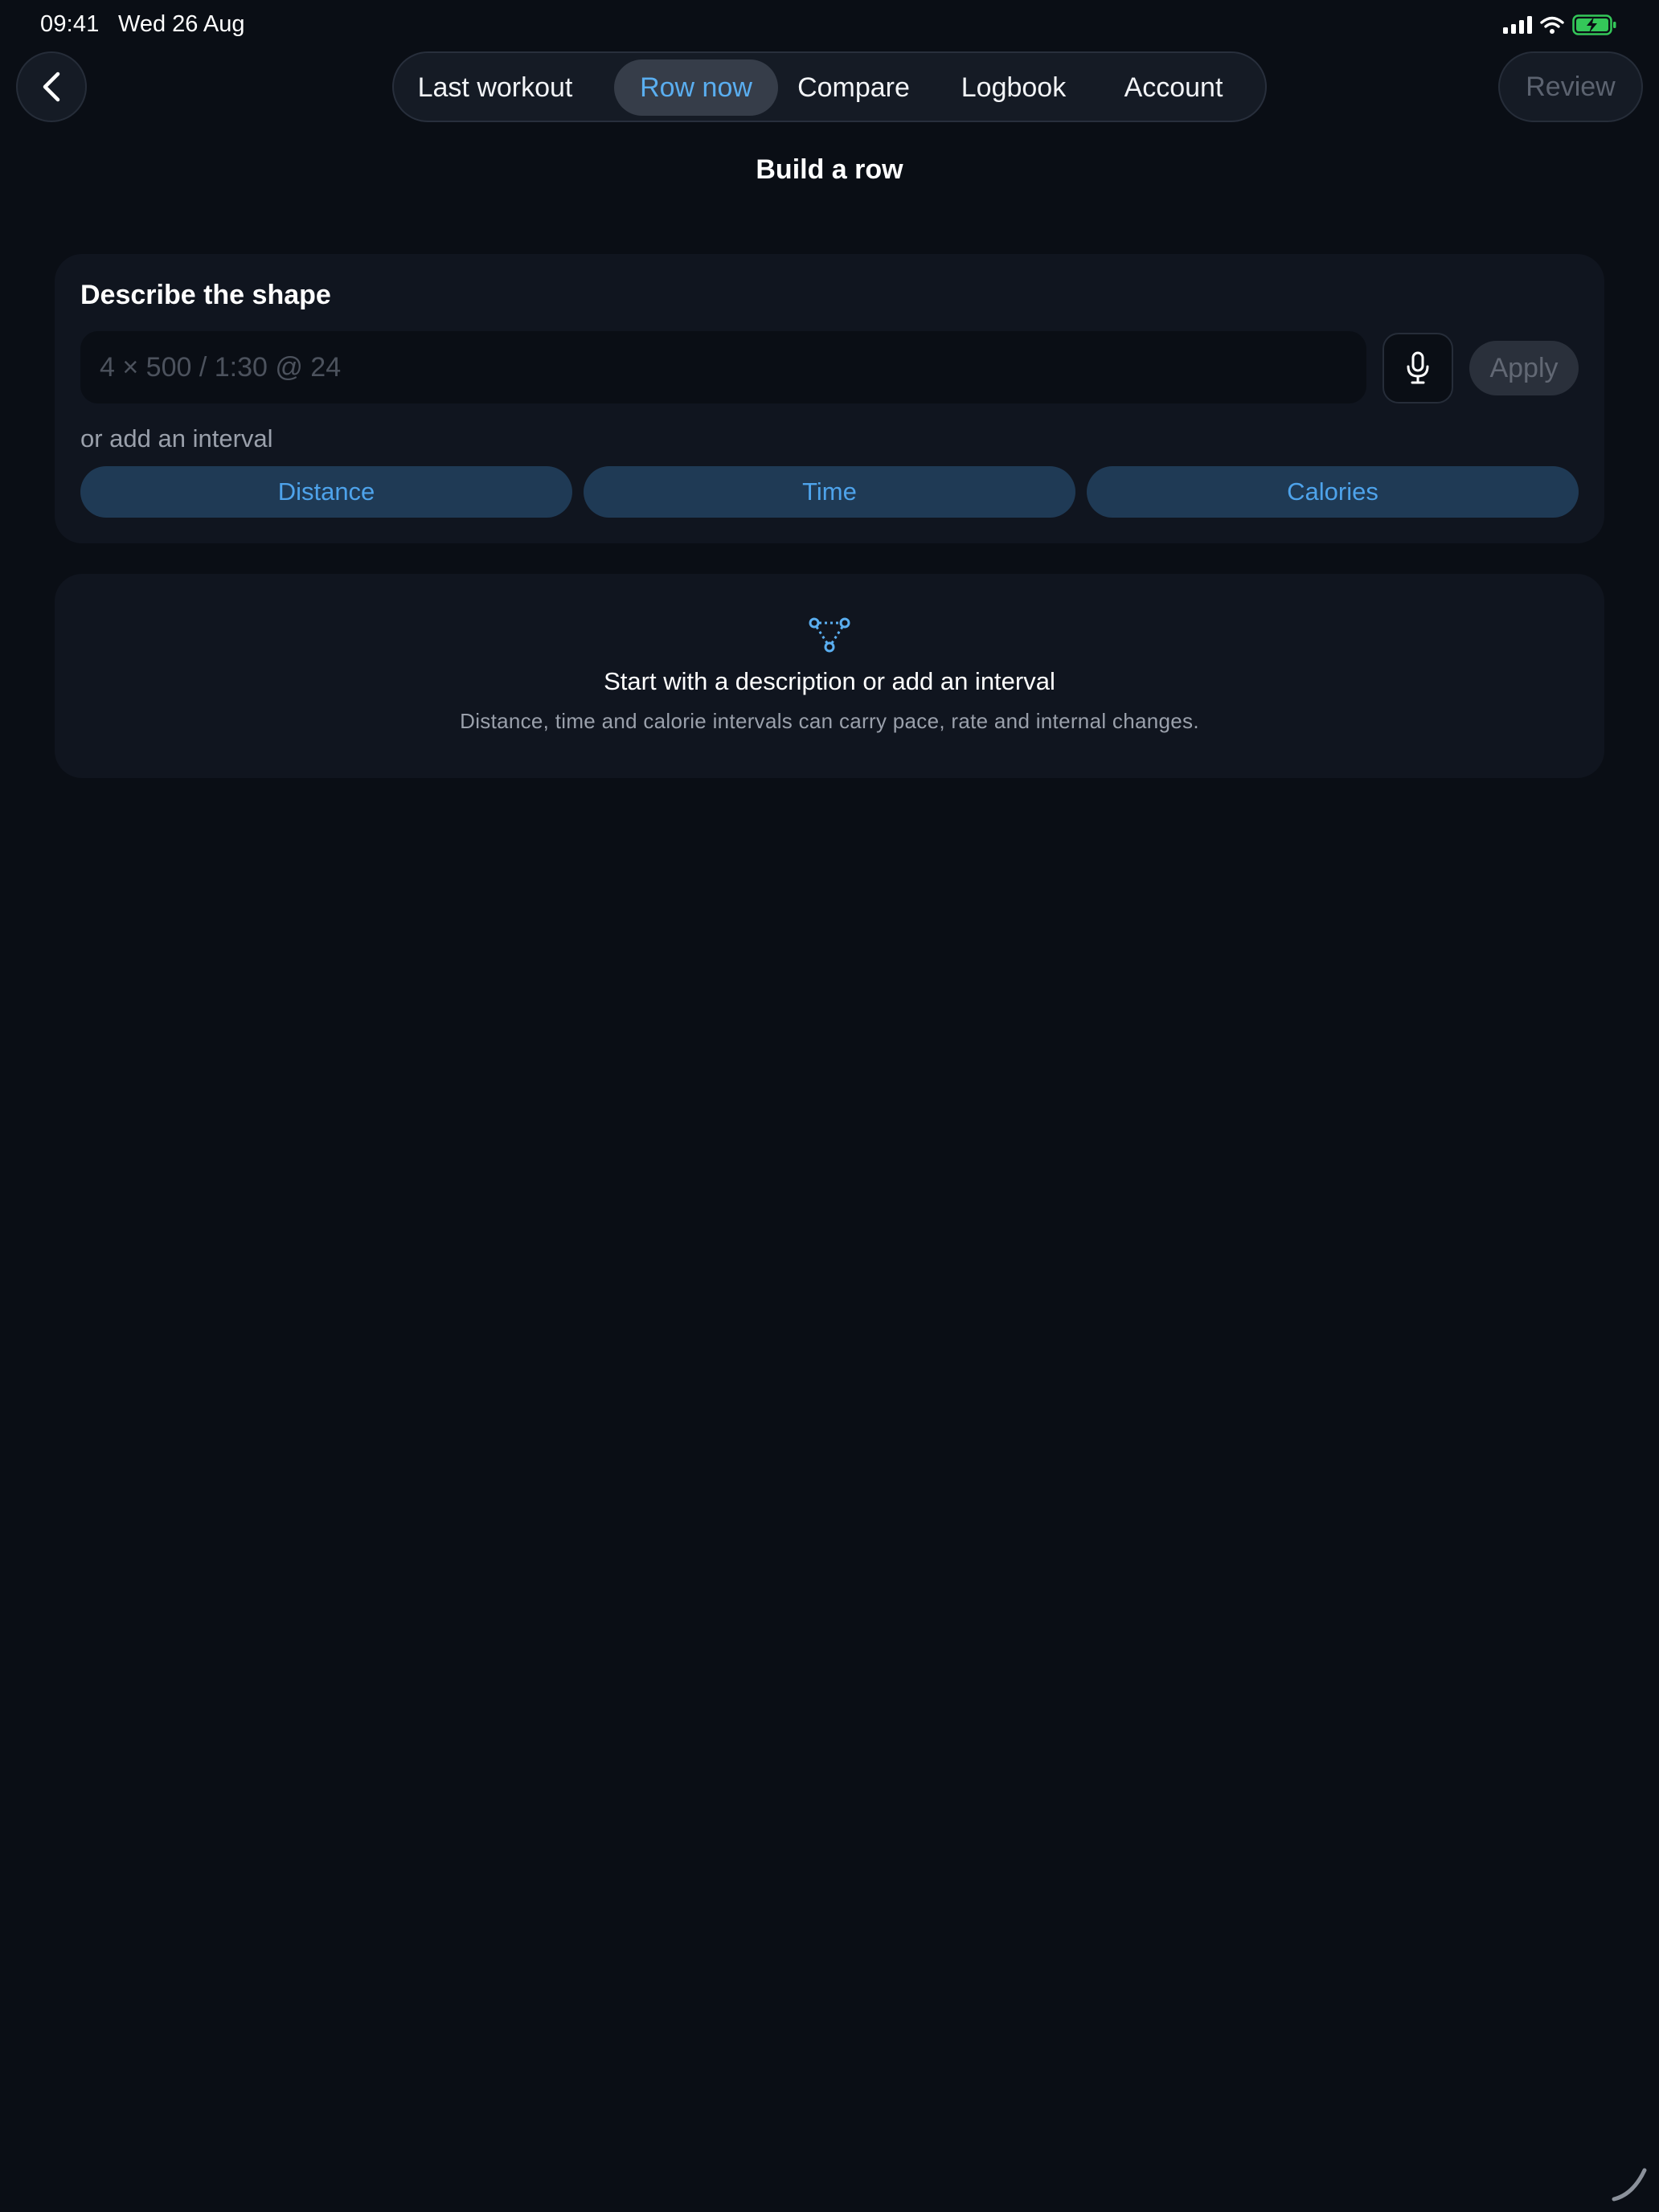  What do you see at coordinates (854, 87) in the screenshot?
I see `tab-compare: Compare` at bounding box center [854, 87].